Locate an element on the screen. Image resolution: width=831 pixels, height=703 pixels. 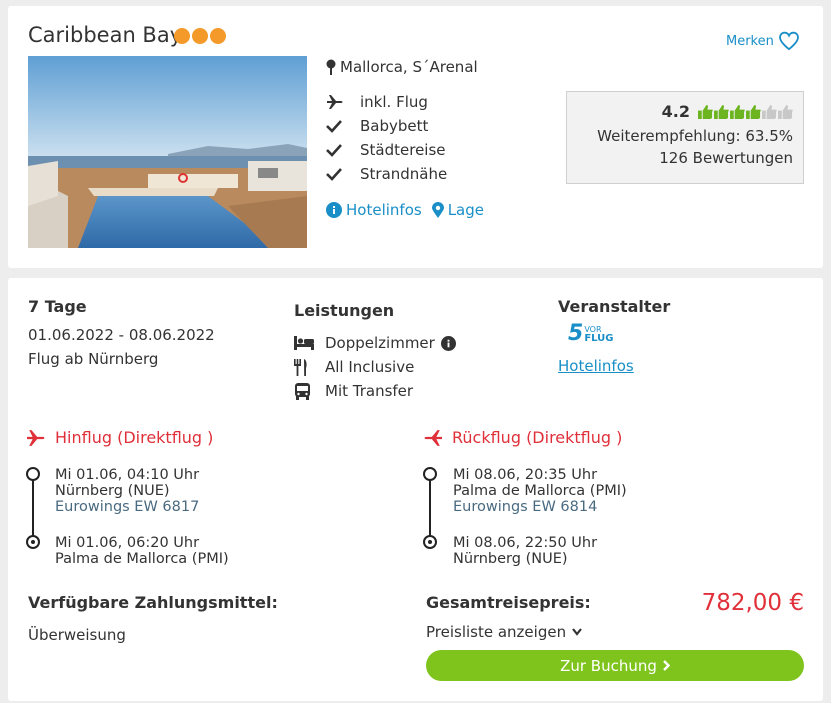
location-text: Mallorca, S´Arenal is located at coordinates (409, 67).